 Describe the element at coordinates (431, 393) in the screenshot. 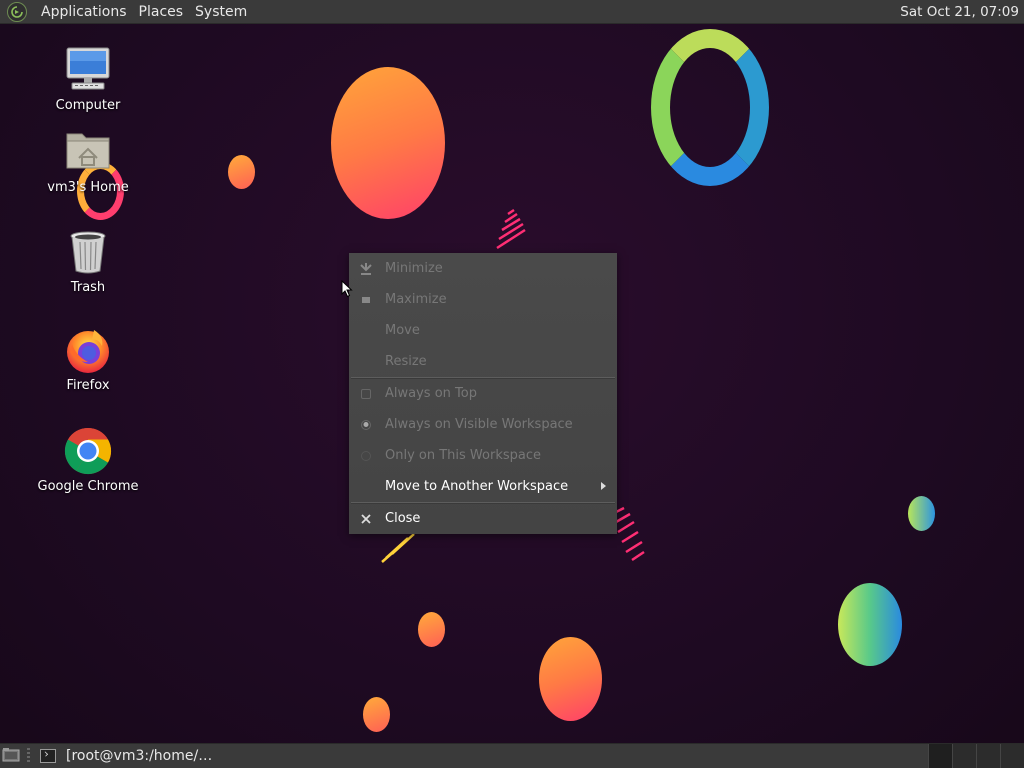

I see `menu-item-label: Always on Top` at that location.